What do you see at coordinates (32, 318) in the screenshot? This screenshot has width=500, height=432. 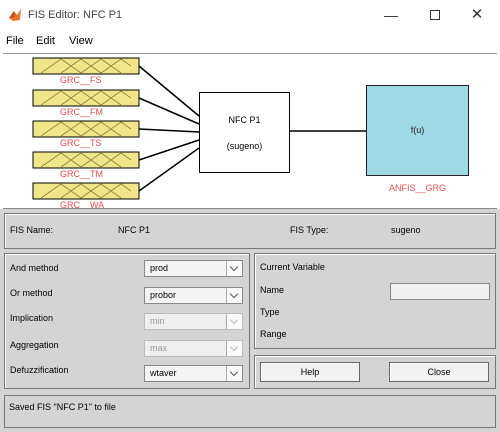 I see `implication-label: Implication` at bounding box center [32, 318].